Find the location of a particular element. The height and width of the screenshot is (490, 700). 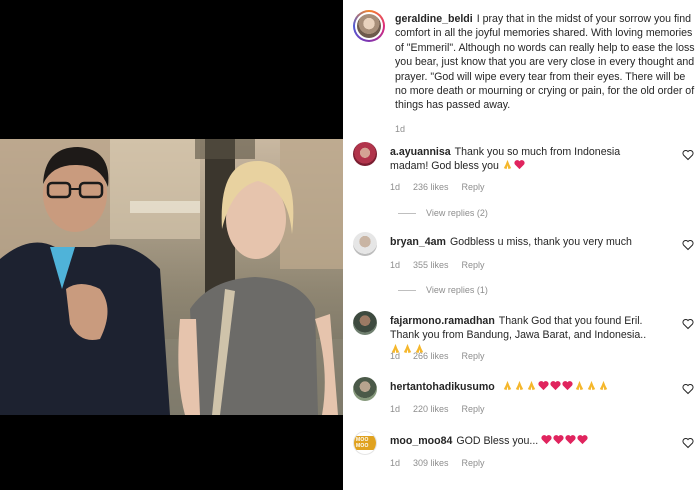

caption-timestamp: 1d is located at coordinates (400, 129).